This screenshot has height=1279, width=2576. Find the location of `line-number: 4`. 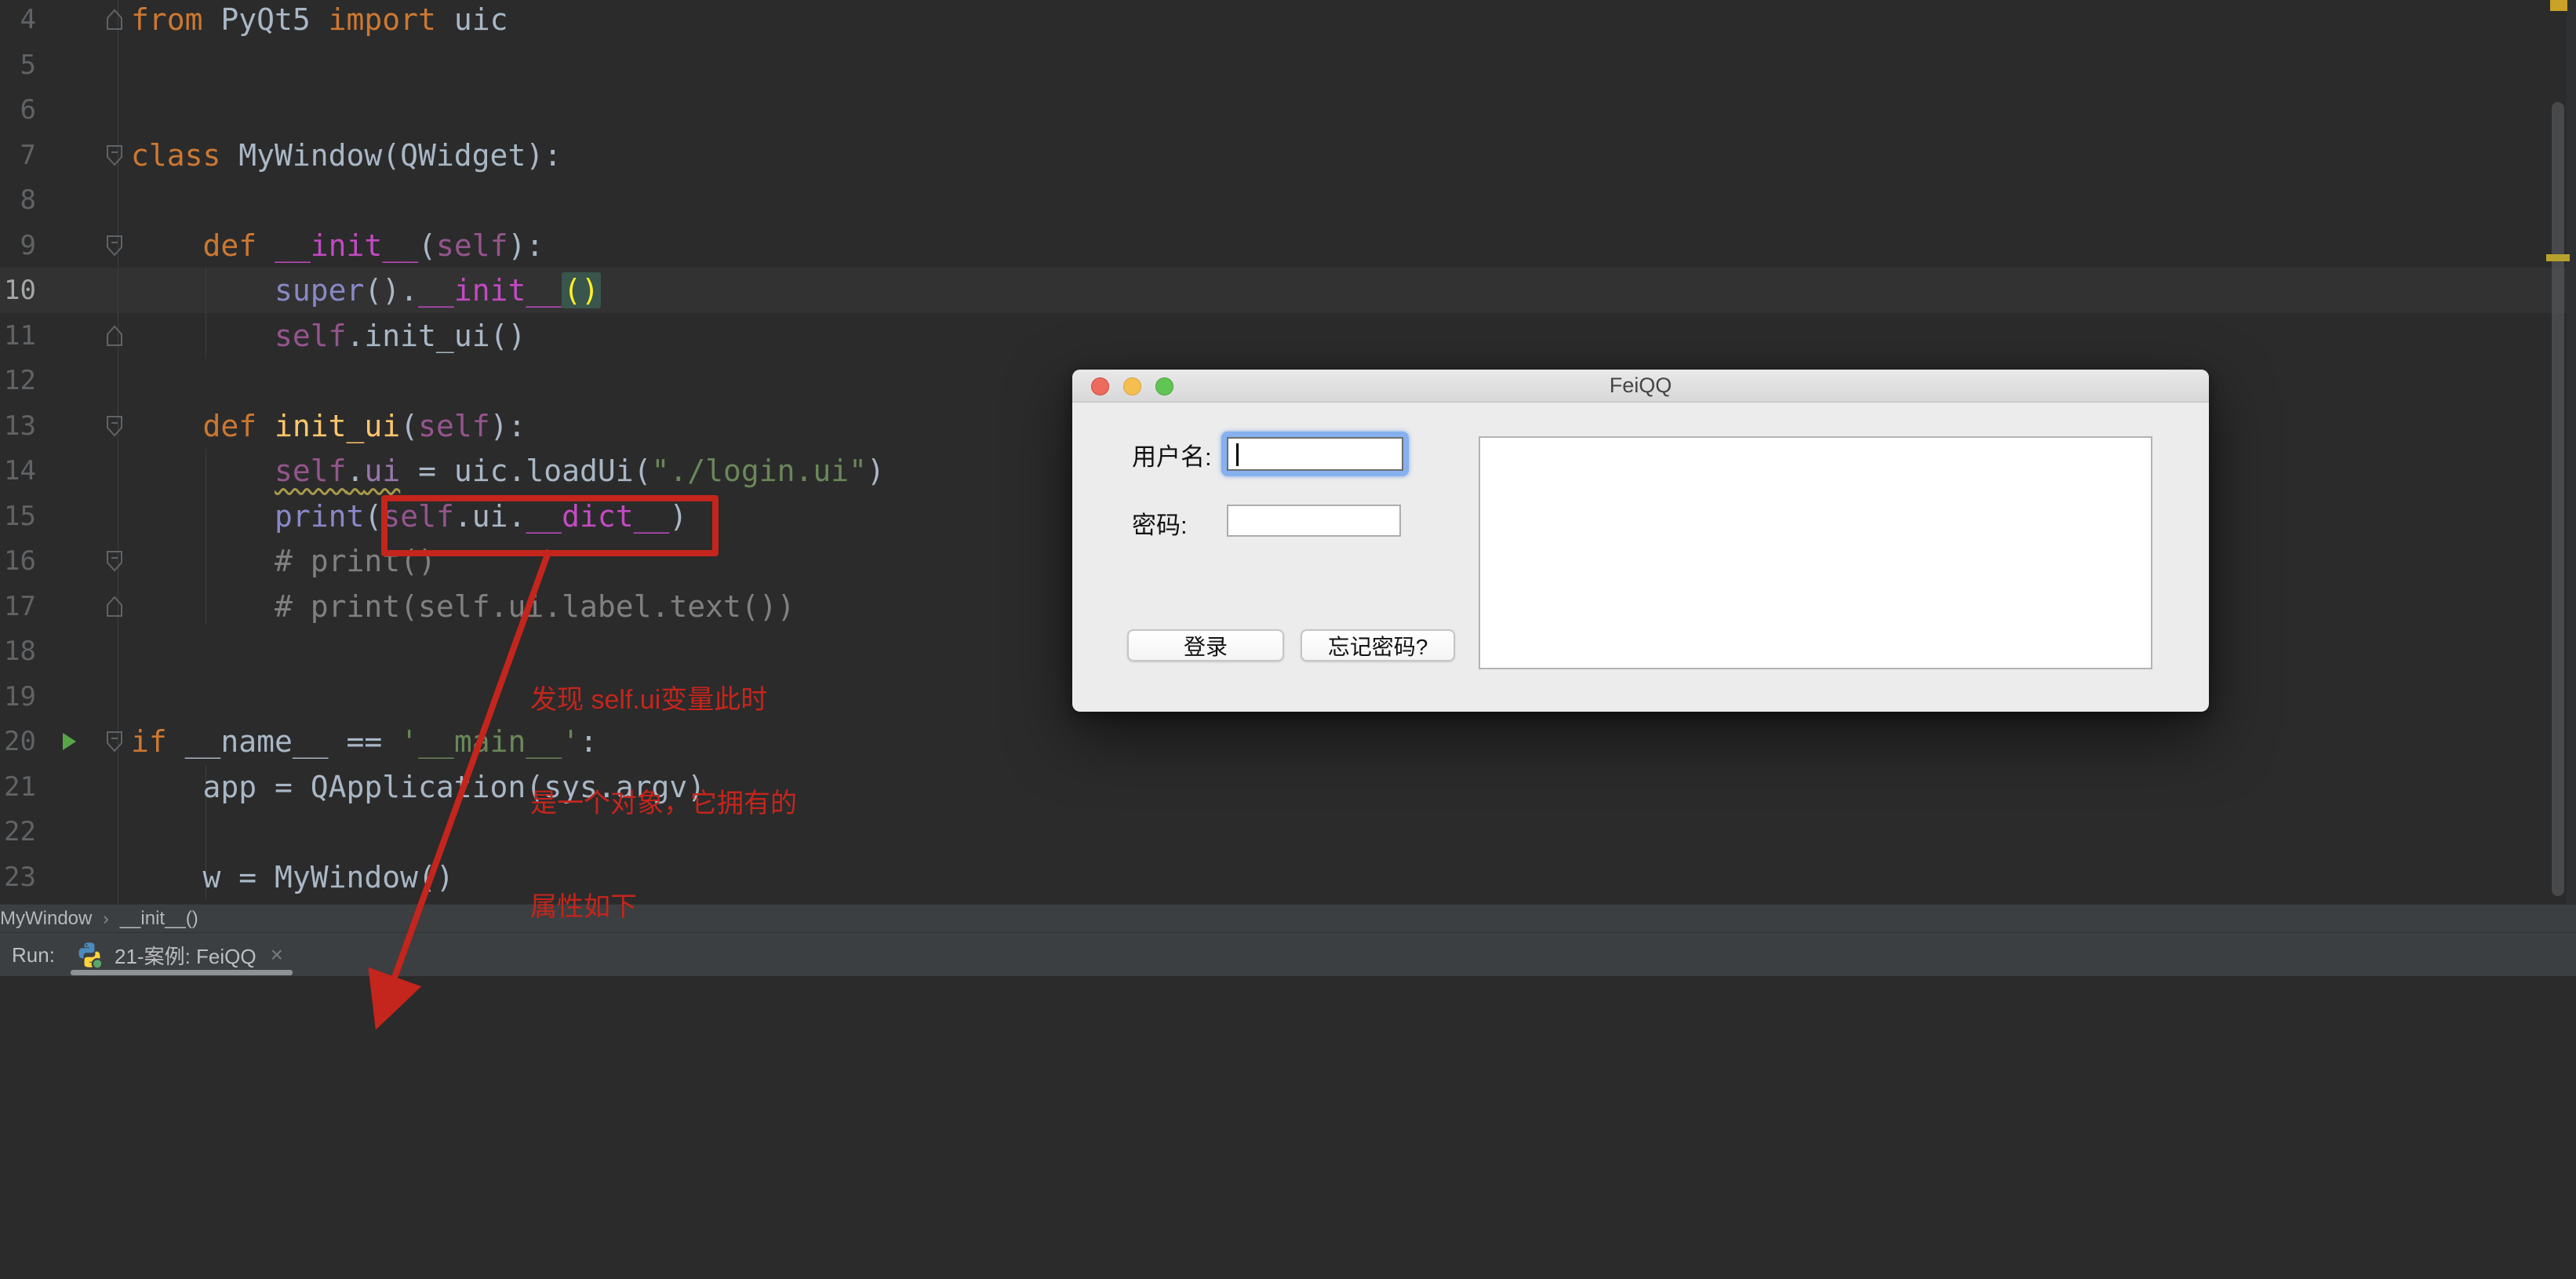

line-number: 4 is located at coordinates (28, 19).